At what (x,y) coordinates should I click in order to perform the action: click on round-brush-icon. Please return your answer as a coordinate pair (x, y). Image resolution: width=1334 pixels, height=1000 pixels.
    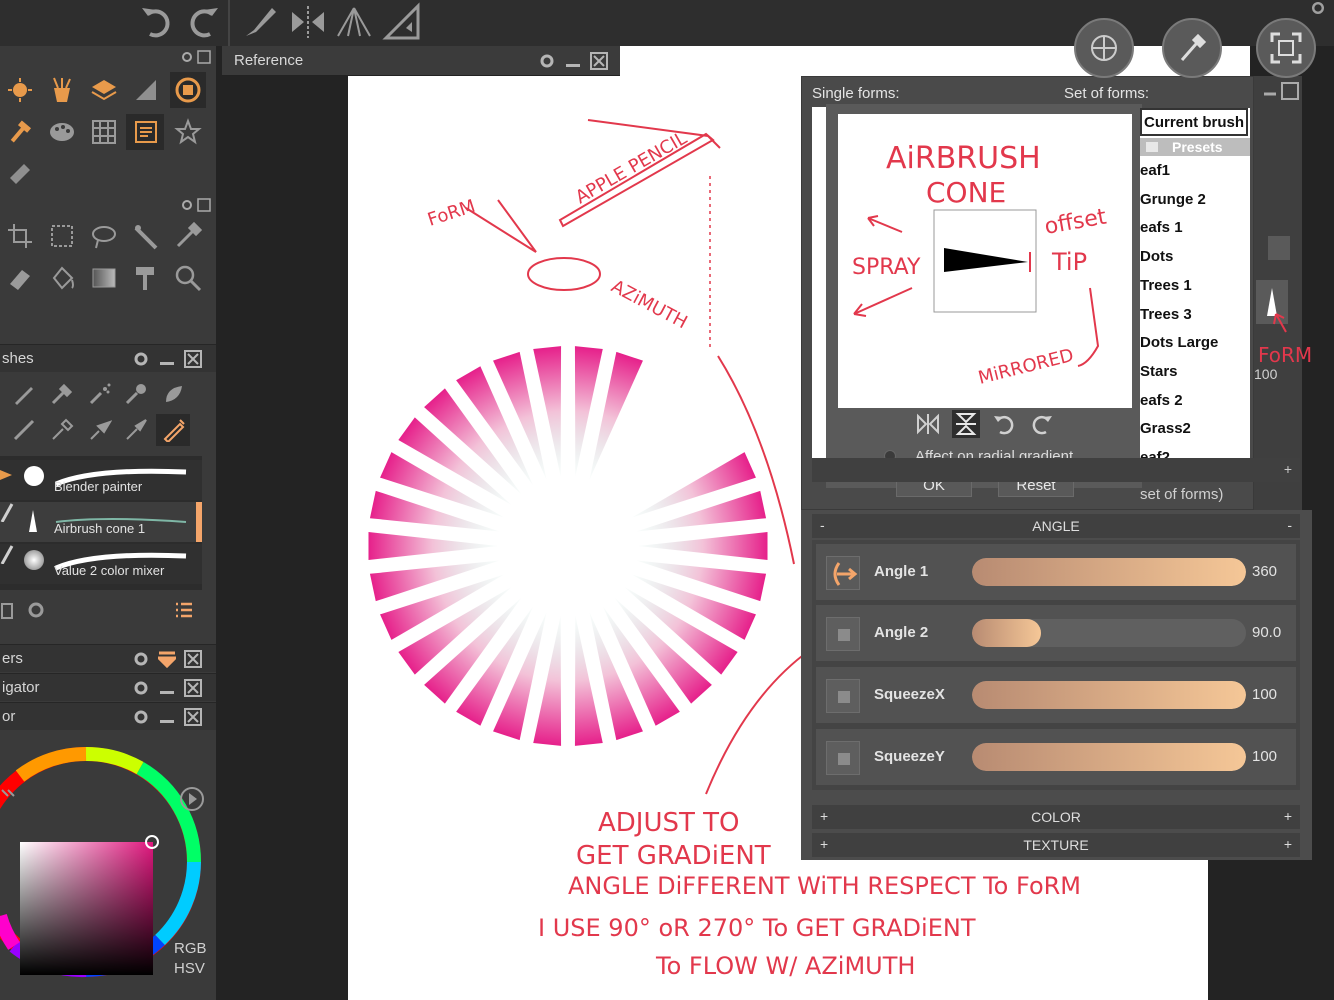
    Looking at the image, I should click on (136, 430).